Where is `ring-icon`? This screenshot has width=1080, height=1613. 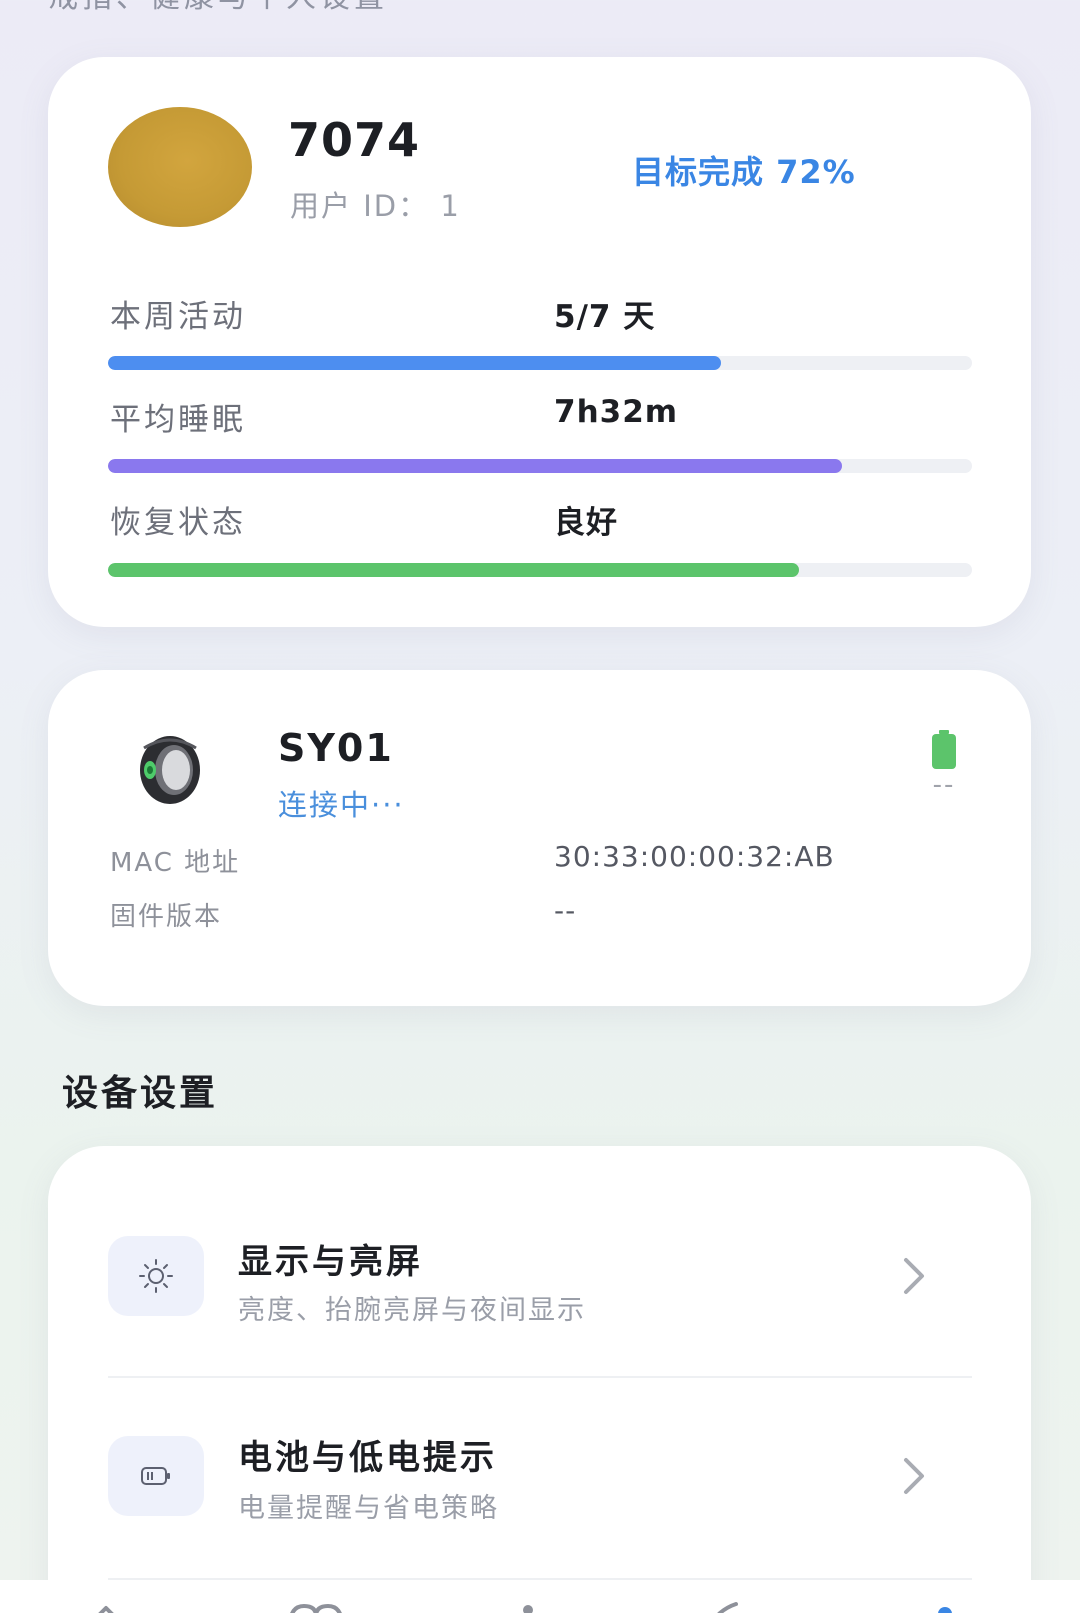 ring-icon is located at coordinates (170, 770).